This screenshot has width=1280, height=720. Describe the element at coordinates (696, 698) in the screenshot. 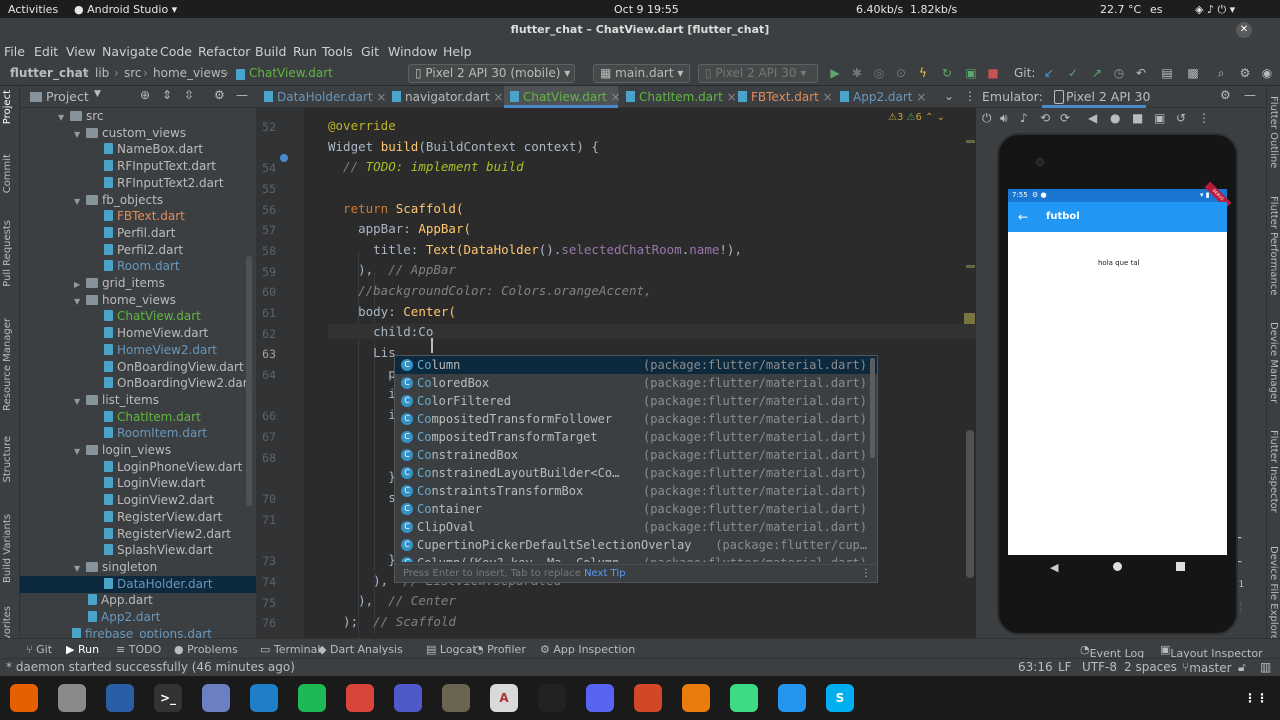

I see `blender-icon` at that location.